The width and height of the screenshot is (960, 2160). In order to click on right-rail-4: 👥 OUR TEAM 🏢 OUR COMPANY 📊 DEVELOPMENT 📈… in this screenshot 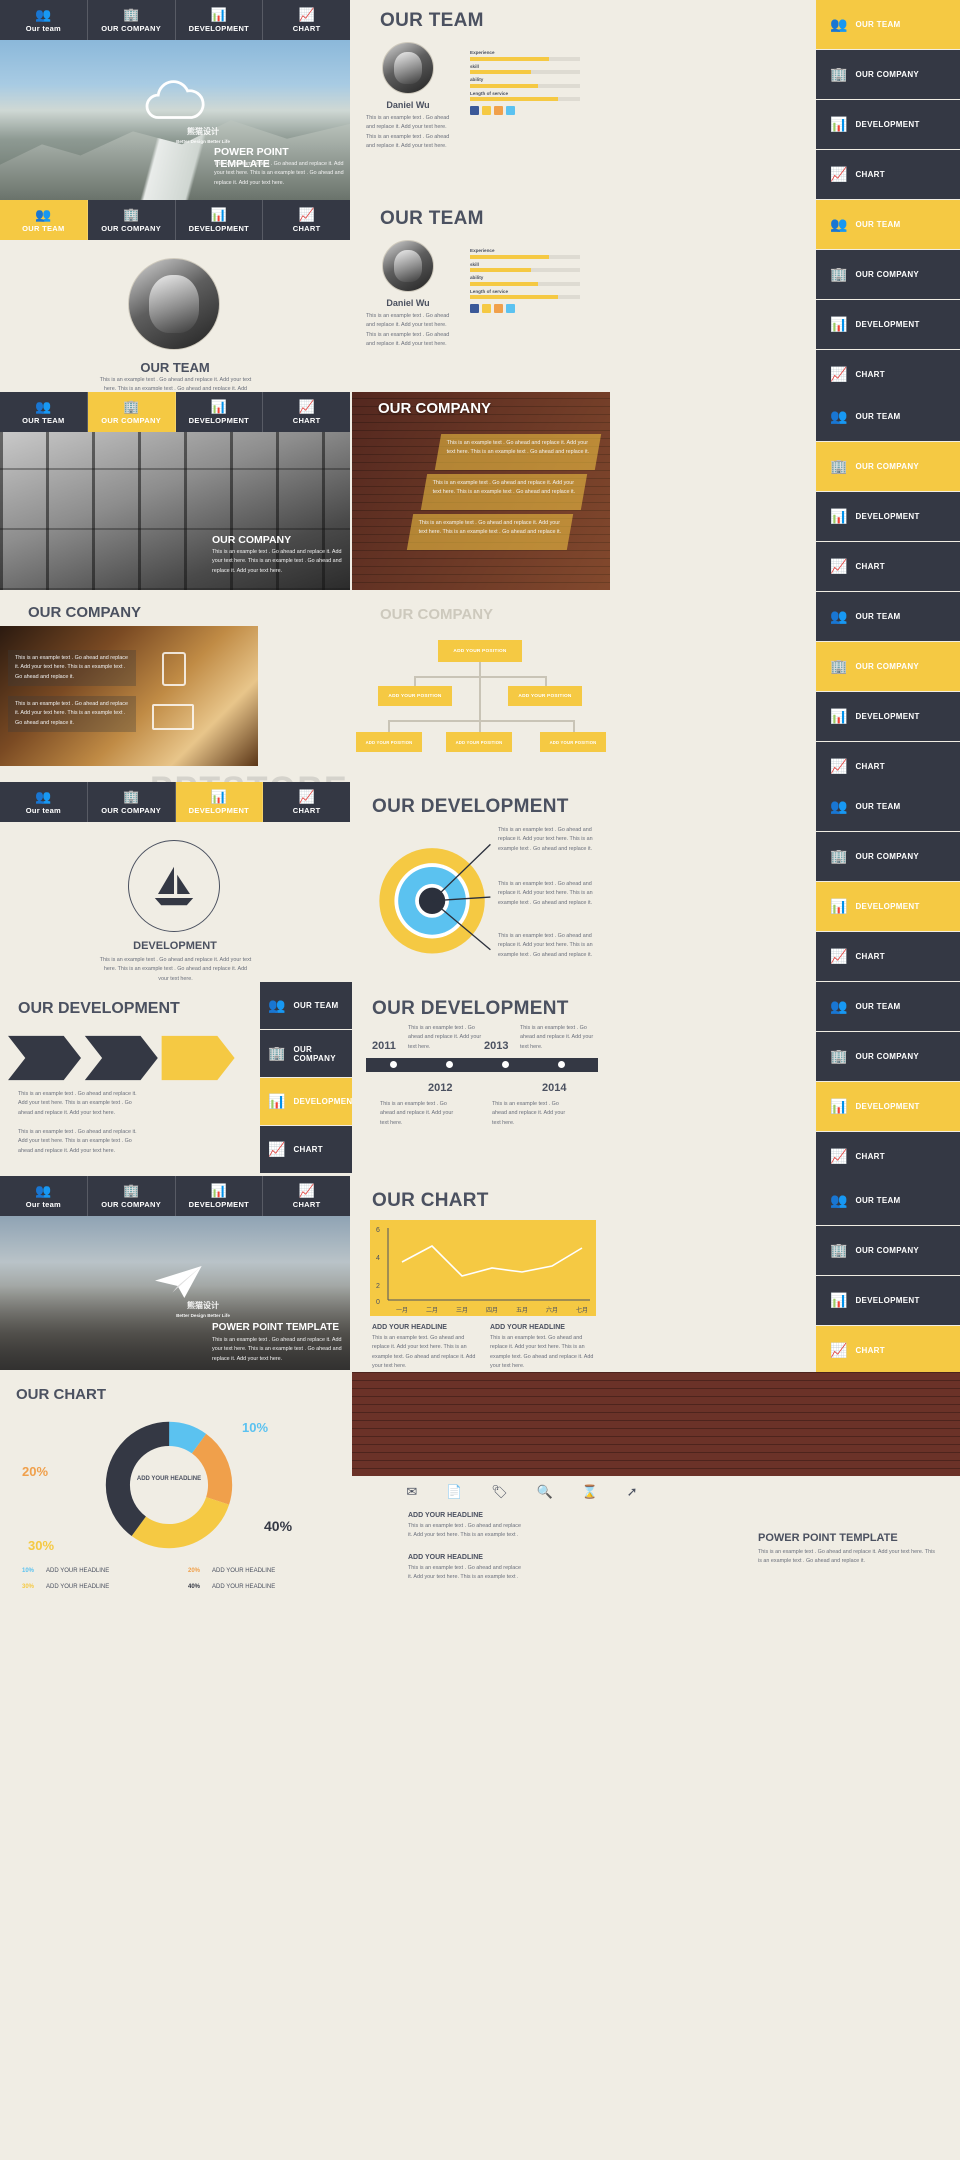, I will do `click(888, 692)`.